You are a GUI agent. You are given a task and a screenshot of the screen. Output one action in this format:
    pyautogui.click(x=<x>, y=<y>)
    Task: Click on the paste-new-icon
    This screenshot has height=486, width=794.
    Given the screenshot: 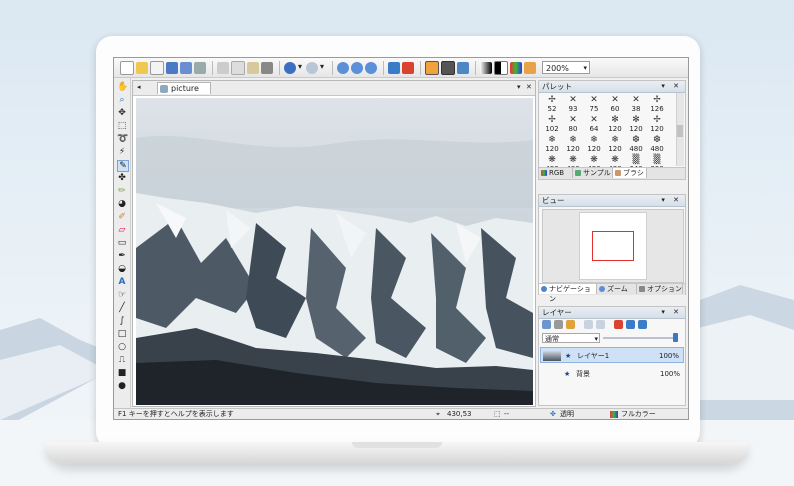 What is the action you would take?
    pyautogui.click(x=157, y=67)
    